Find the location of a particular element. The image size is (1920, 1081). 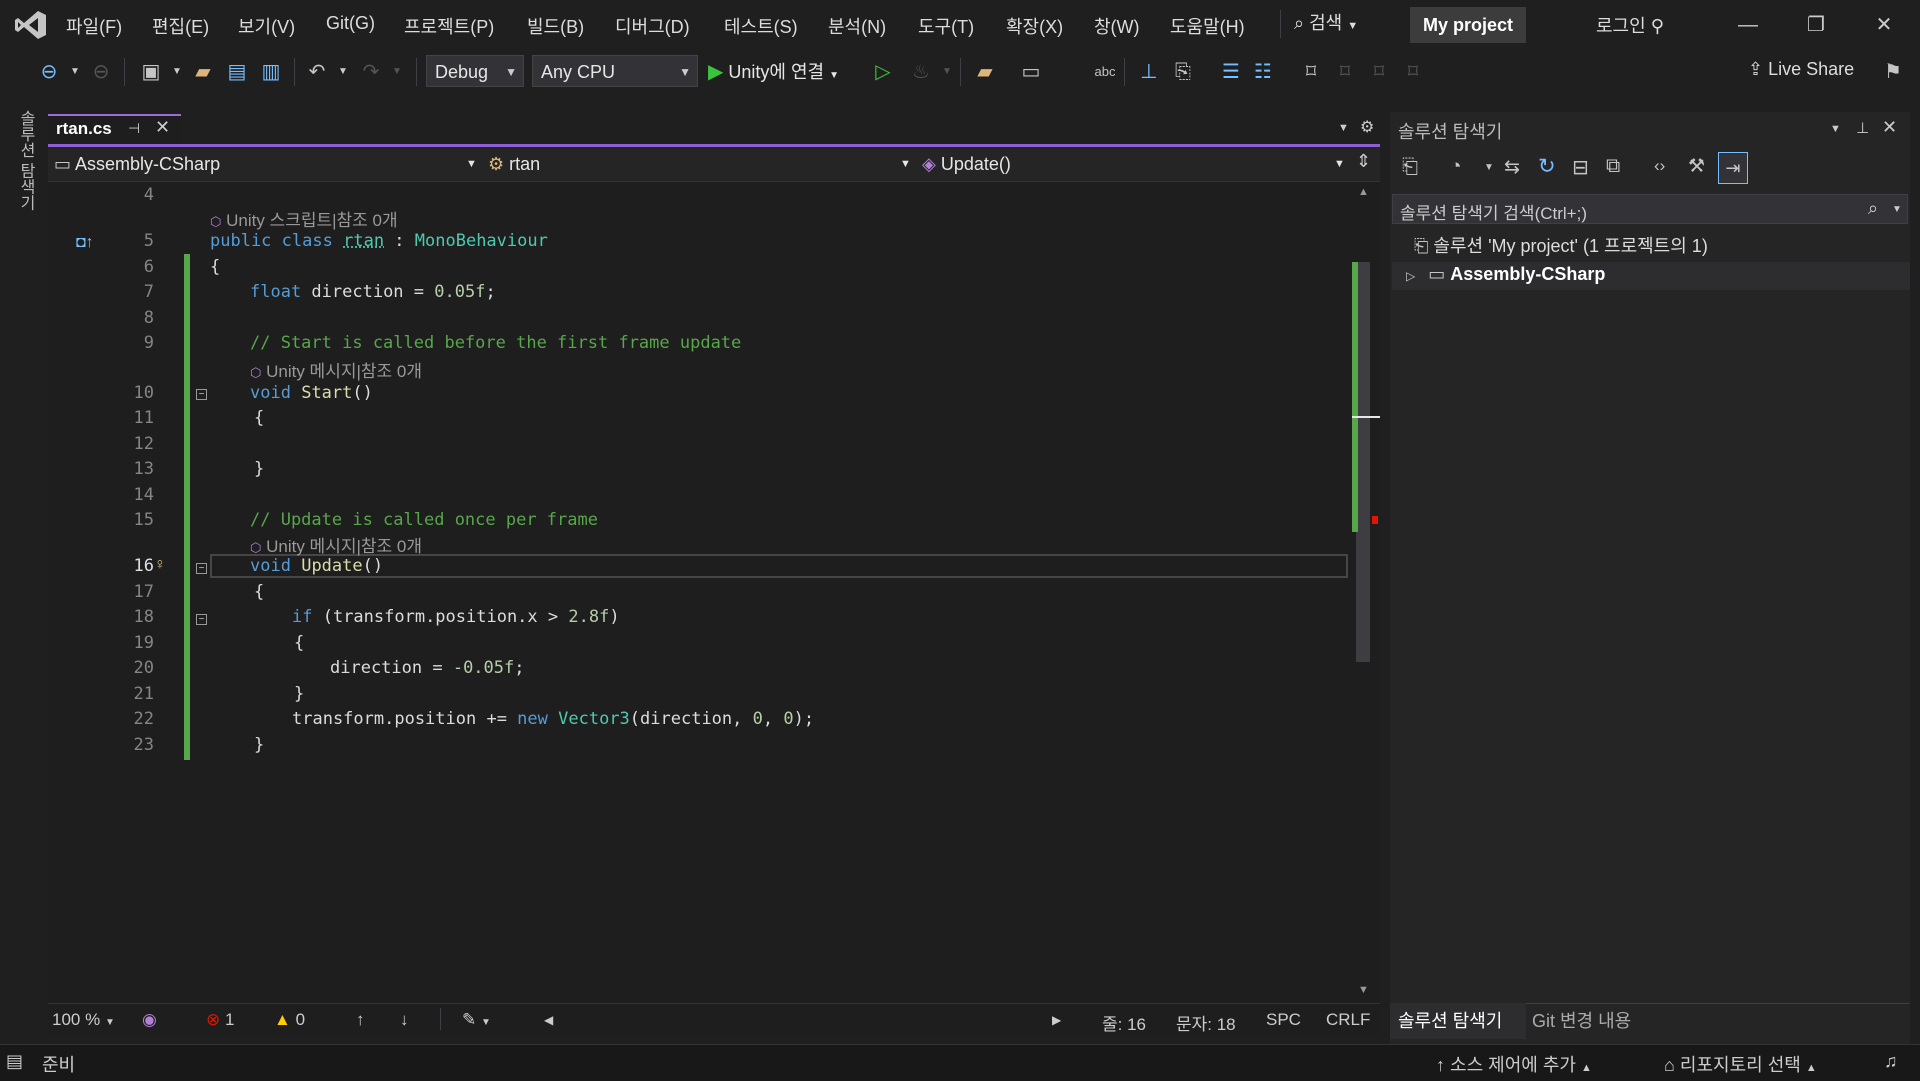

undo-icon: ↶ is located at coordinates (317, 72).